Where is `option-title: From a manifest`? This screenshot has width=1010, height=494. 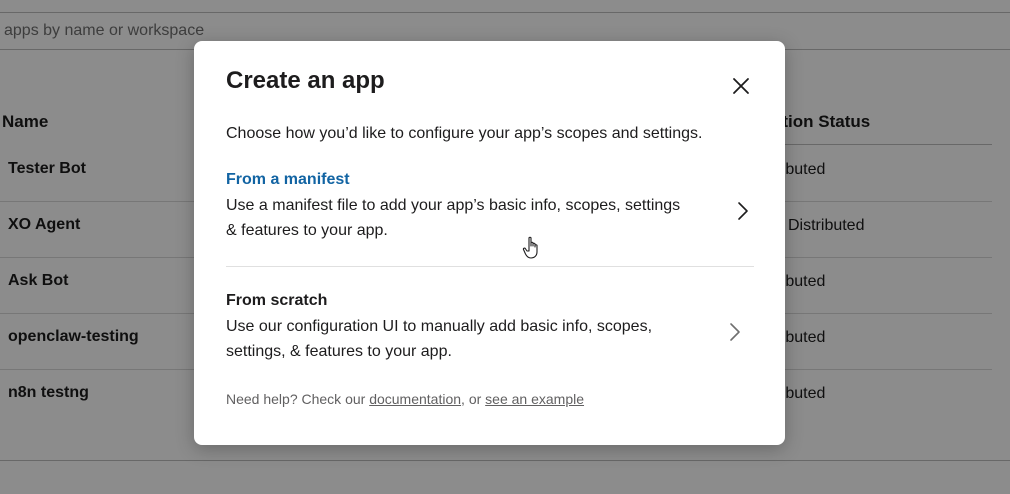
option-title: From a manifest is located at coordinates (288, 179).